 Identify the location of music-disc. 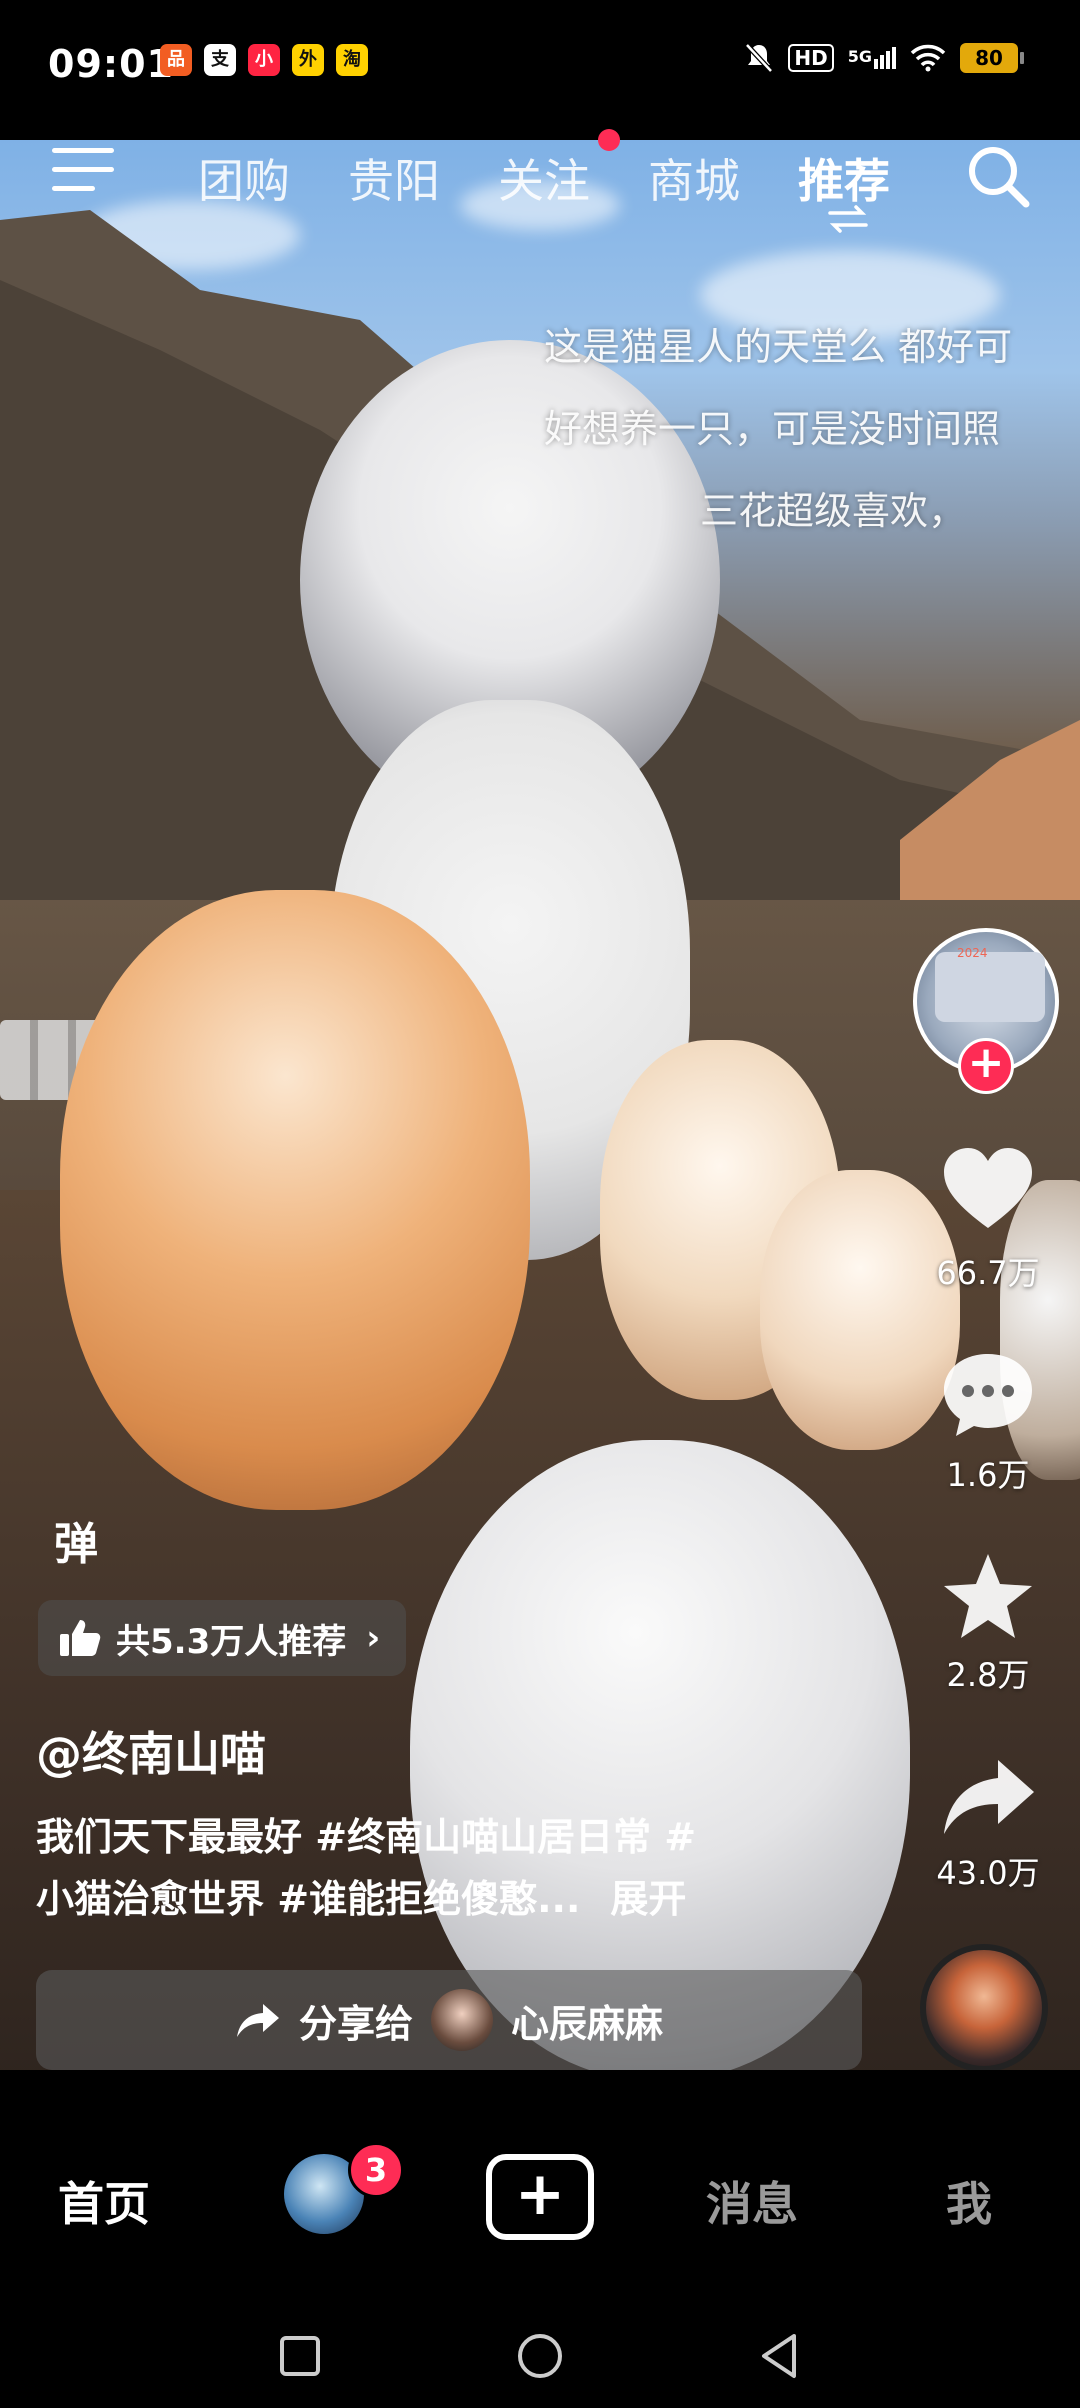
(984, 2008).